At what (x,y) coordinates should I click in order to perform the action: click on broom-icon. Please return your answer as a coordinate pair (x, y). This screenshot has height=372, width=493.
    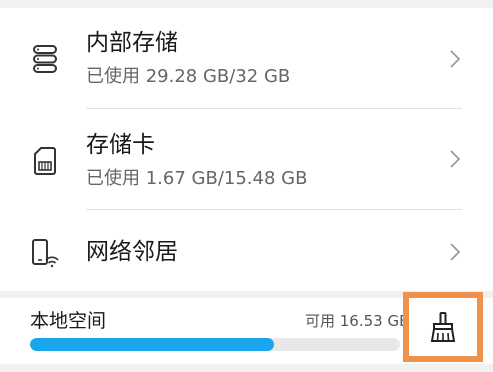
    Looking at the image, I should click on (443, 327).